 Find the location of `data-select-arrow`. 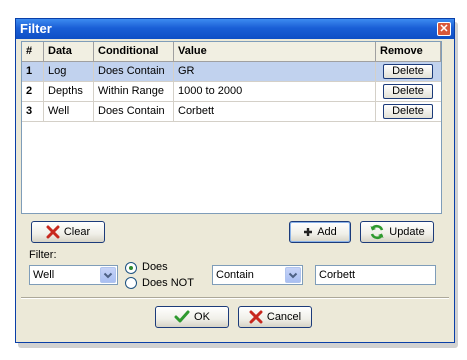

data-select-arrow is located at coordinates (108, 275).